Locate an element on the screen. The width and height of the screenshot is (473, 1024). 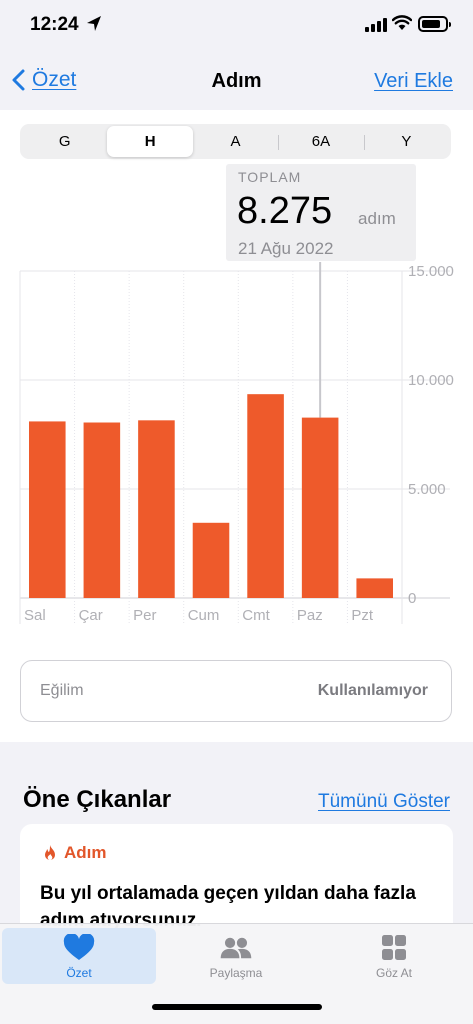
x-tick-label: Per is located at coordinates (144, 615).